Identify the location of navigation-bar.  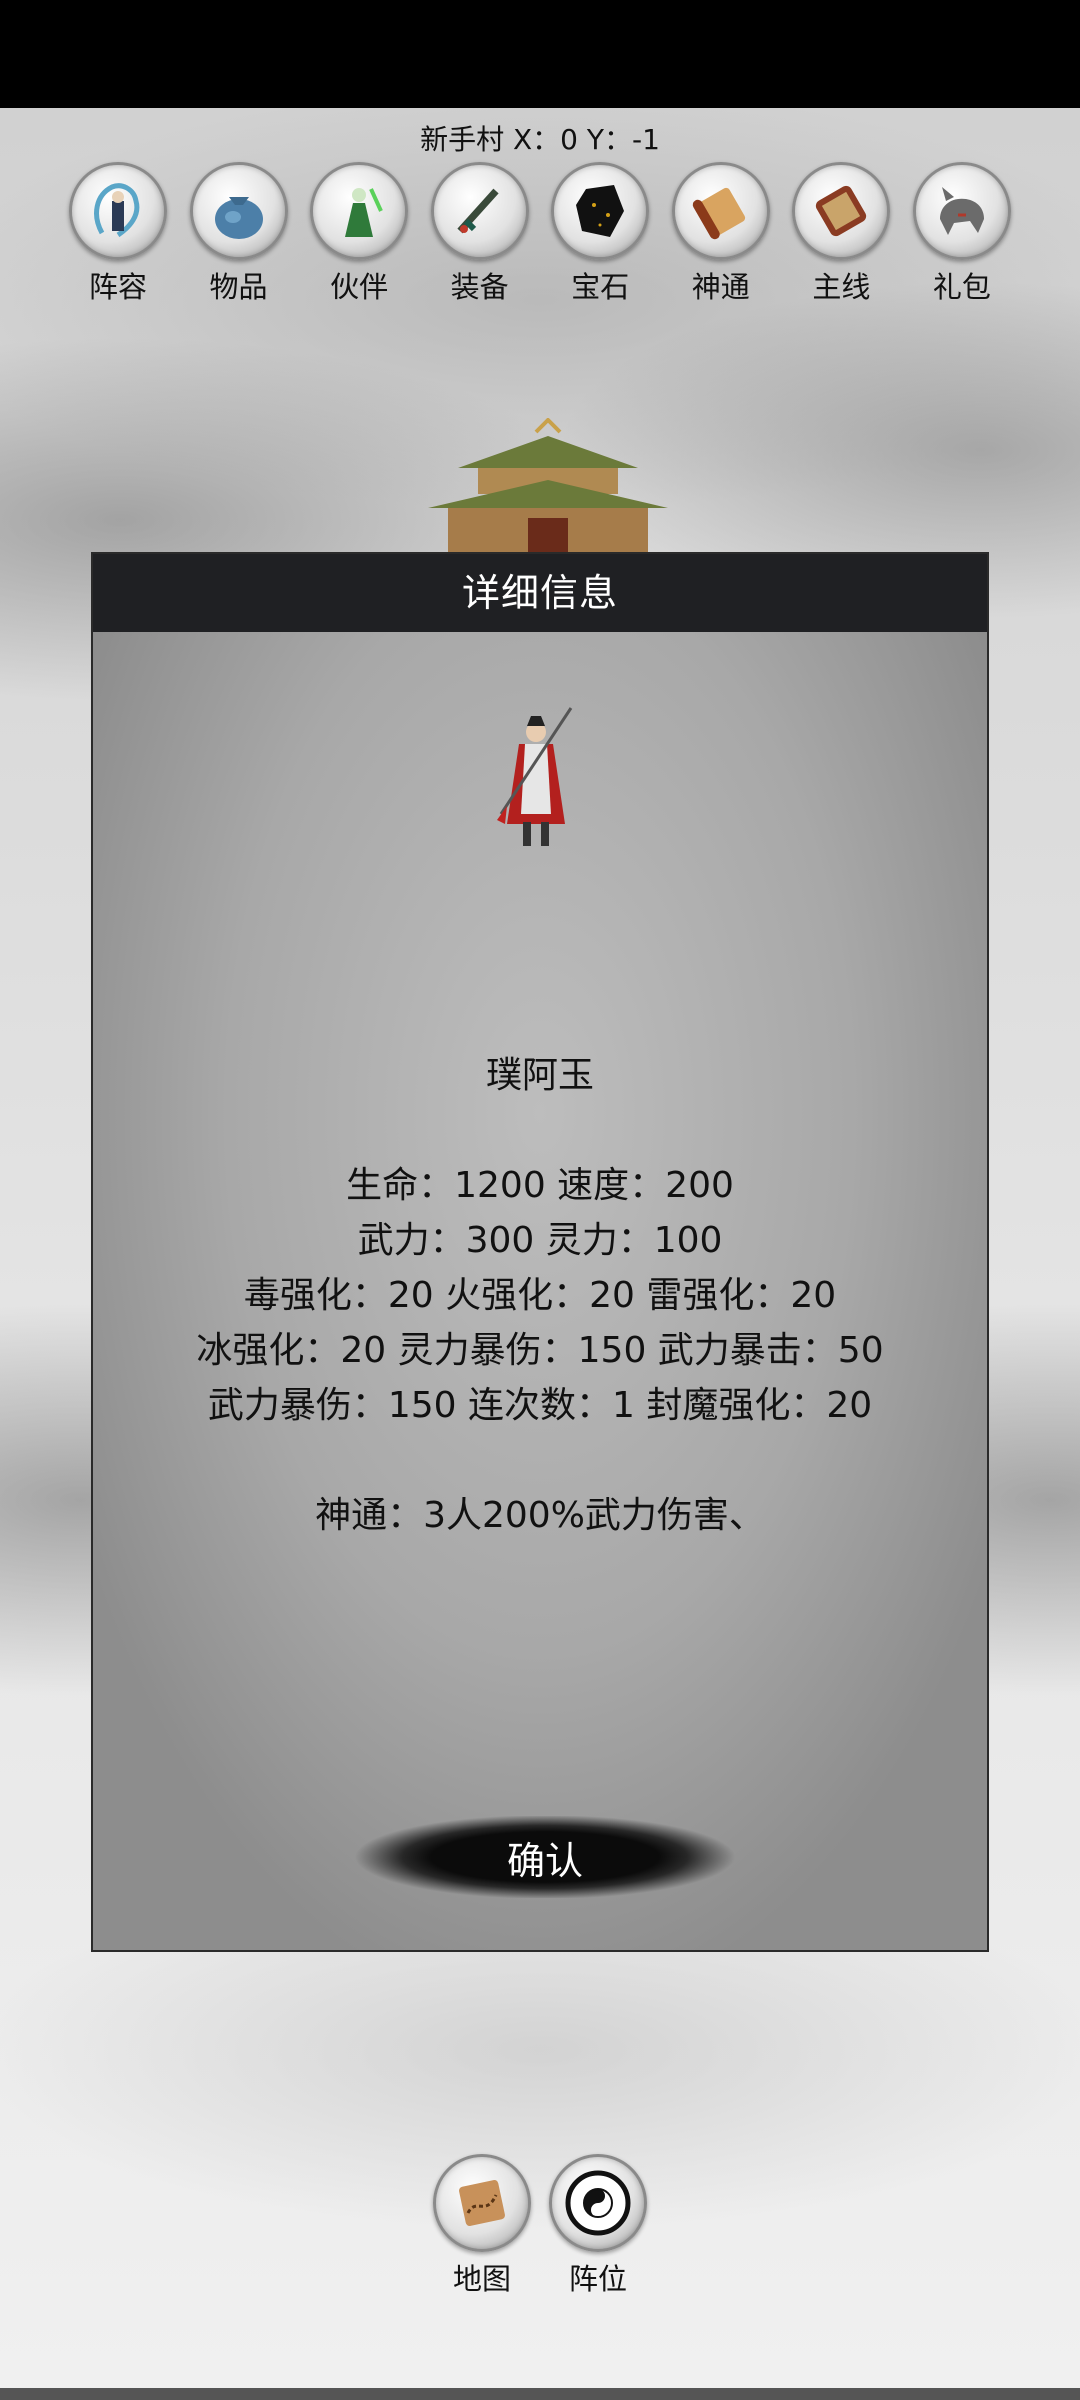
(540, 2394).